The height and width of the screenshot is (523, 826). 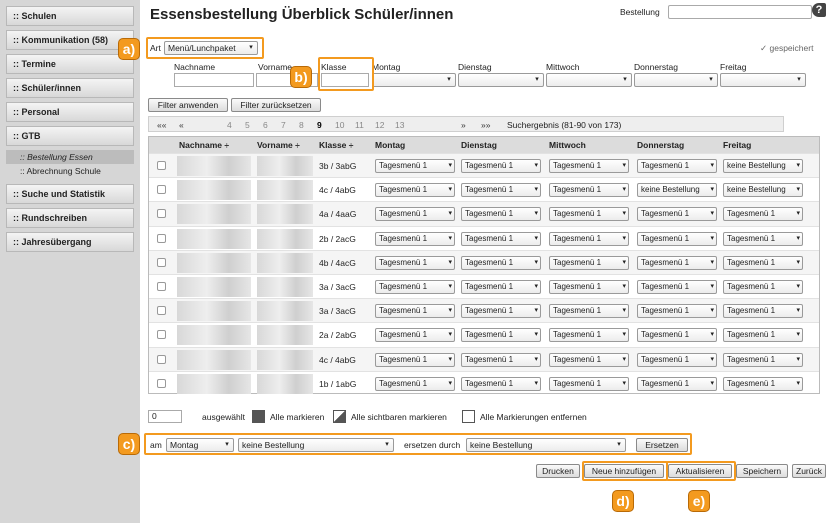 What do you see at coordinates (589, 80) in the screenshot?
I see `filter-mittwoch-select: ▾` at bounding box center [589, 80].